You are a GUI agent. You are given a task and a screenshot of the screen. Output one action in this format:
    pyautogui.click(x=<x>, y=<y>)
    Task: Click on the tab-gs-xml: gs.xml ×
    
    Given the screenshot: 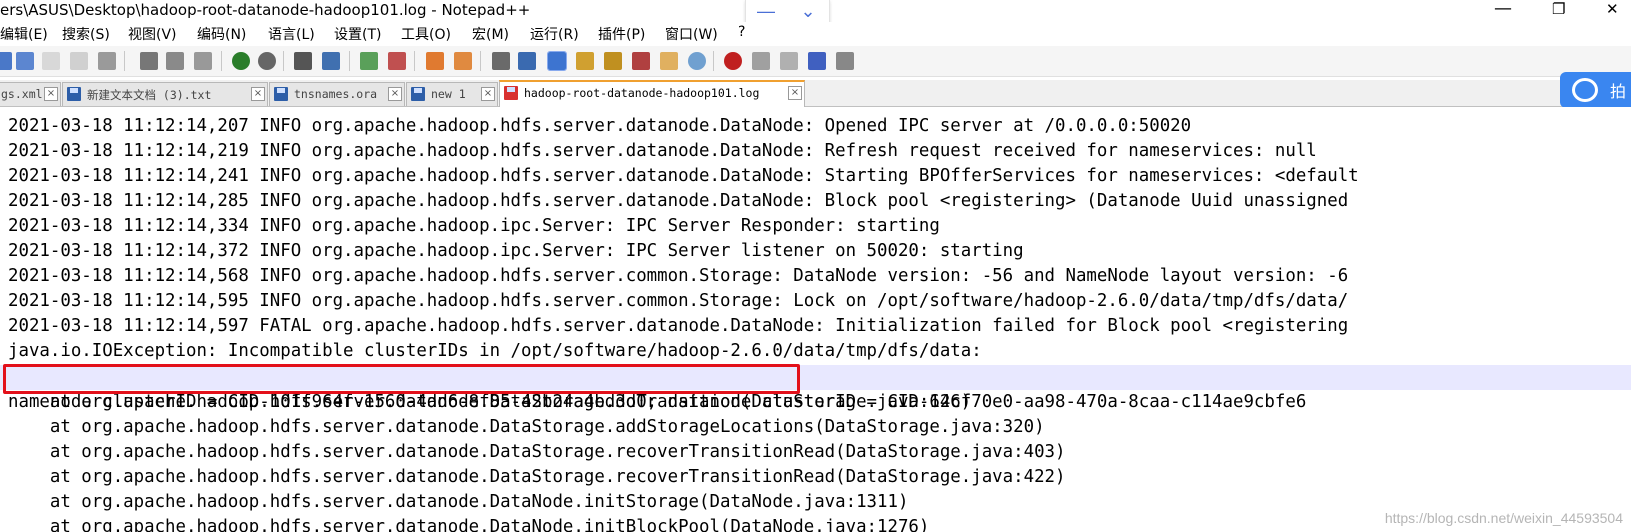 What is the action you would take?
    pyautogui.click(x=30, y=94)
    